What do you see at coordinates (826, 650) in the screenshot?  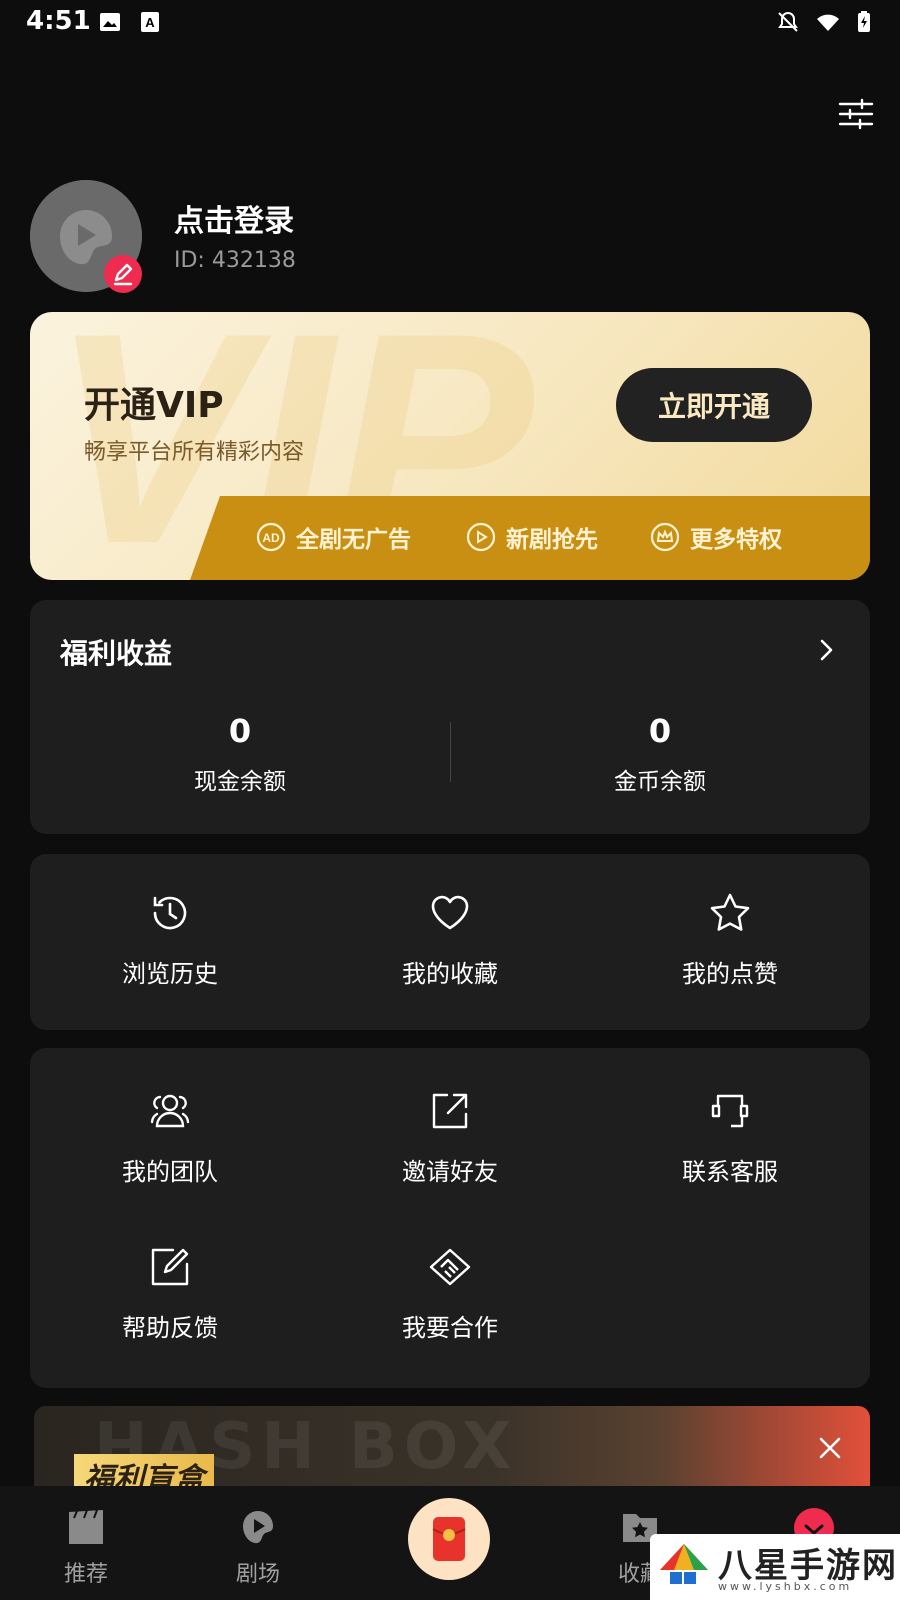 I see `chevron-right-icon` at bounding box center [826, 650].